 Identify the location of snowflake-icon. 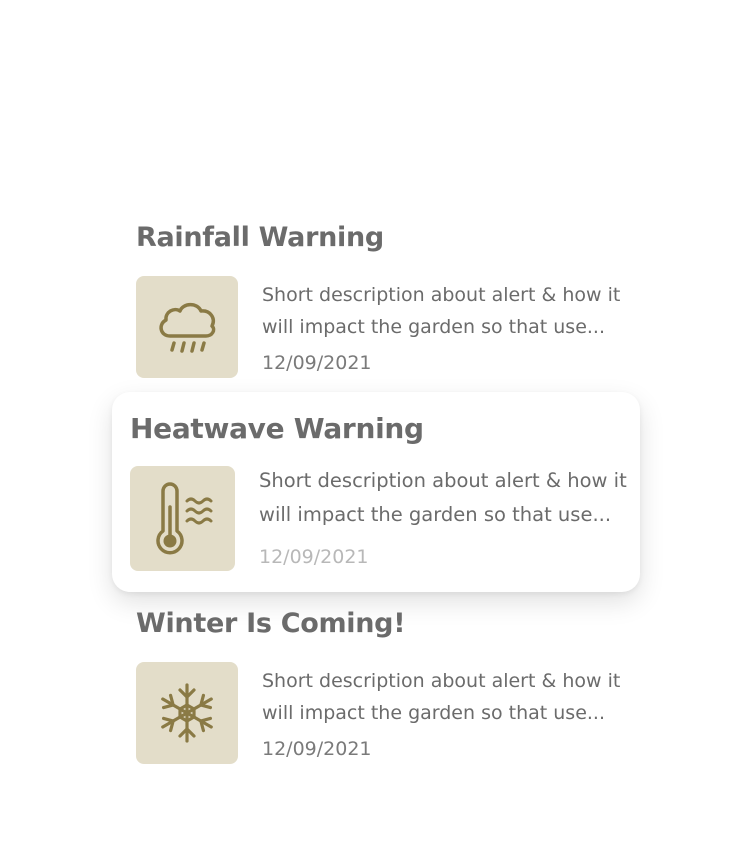
(187, 713).